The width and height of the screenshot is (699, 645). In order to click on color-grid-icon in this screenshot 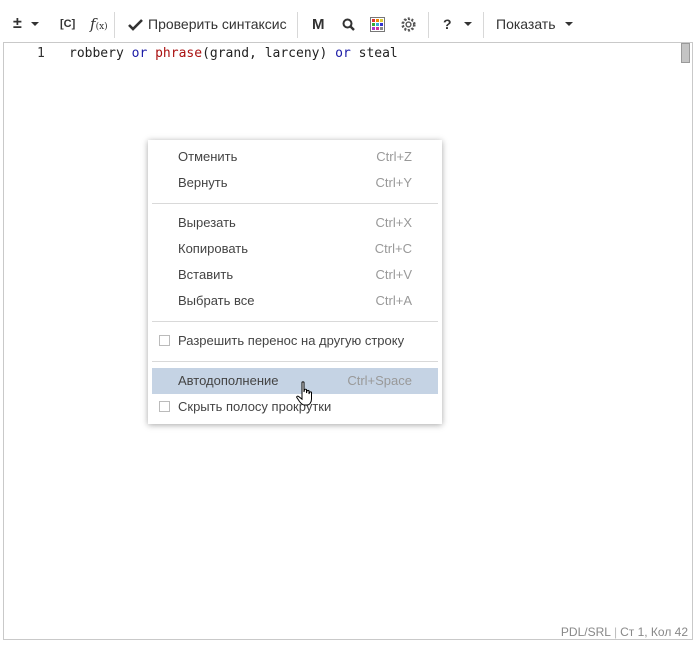, I will do `click(377, 24)`.